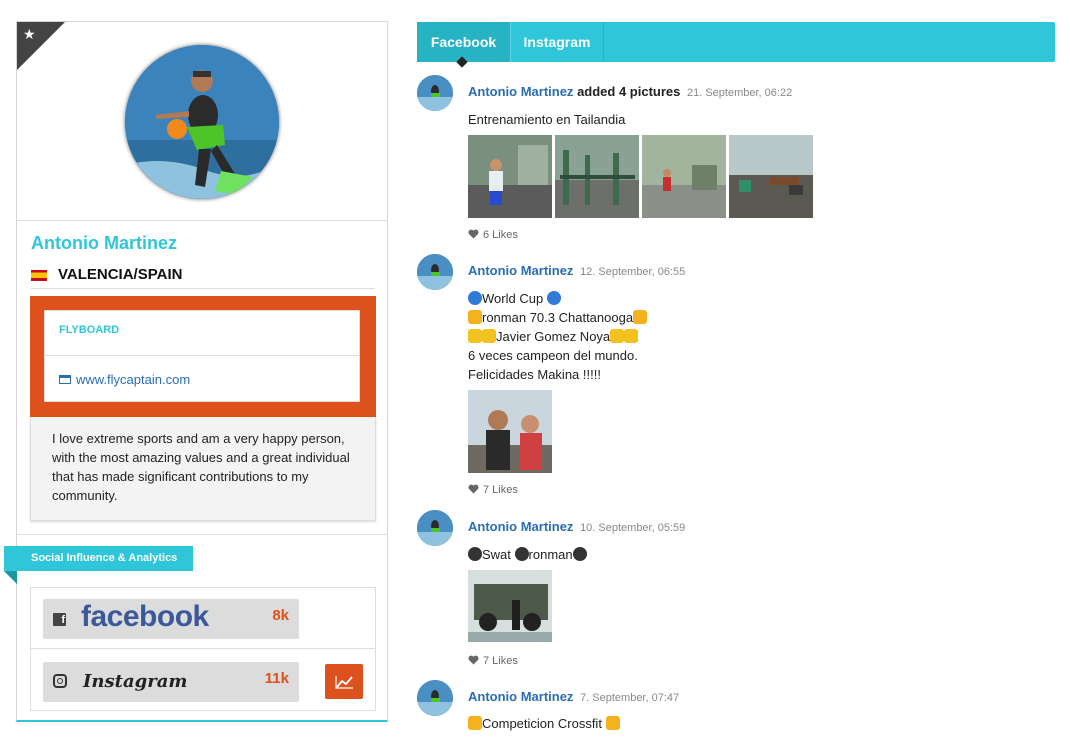 This screenshot has width=1070, height=740. Describe the element at coordinates (740, 93) in the screenshot. I see `post-date: 21. September, 06:22` at that location.